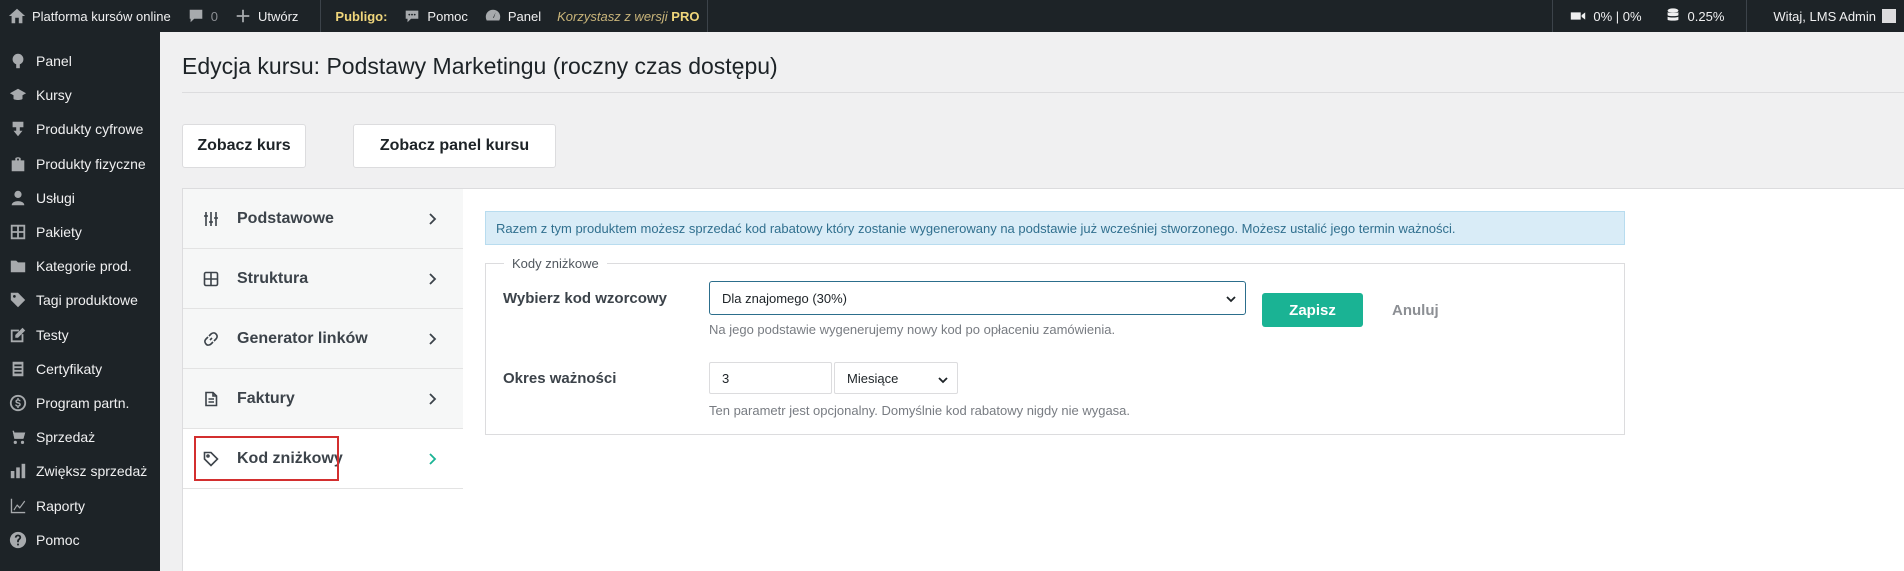  Describe the element at coordinates (211, 339) in the screenshot. I see `link-icon` at that location.